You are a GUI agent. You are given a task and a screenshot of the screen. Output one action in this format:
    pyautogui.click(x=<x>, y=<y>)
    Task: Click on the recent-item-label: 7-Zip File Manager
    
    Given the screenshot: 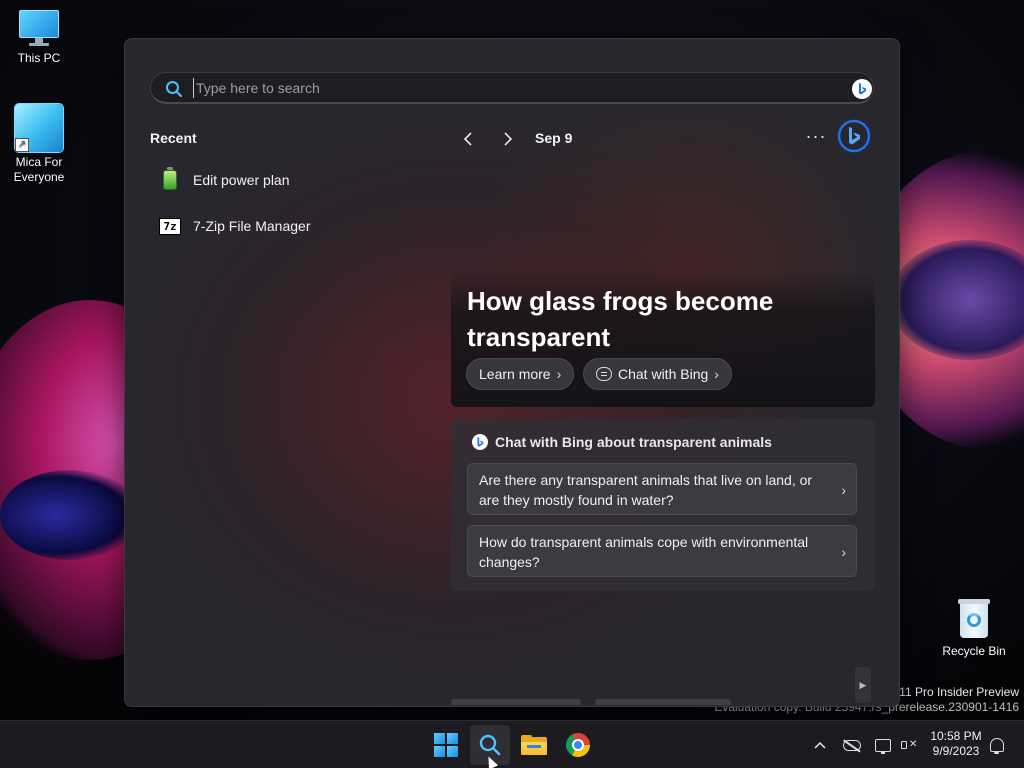 What is the action you would take?
    pyautogui.click(x=252, y=226)
    